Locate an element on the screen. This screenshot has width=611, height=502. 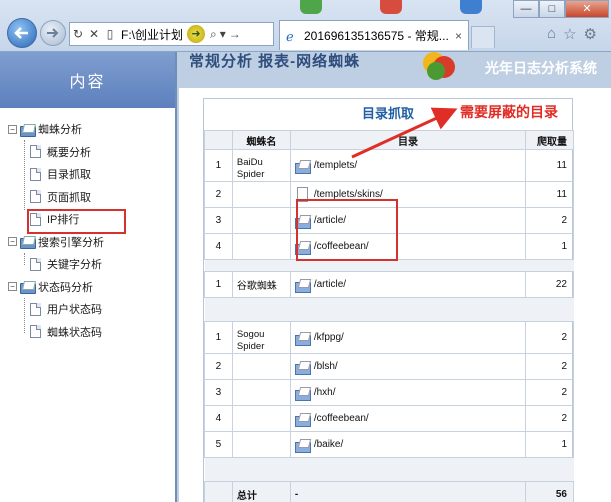
tree-item-page-crawl: 页面抓取 is located at coordinates (87, 197).